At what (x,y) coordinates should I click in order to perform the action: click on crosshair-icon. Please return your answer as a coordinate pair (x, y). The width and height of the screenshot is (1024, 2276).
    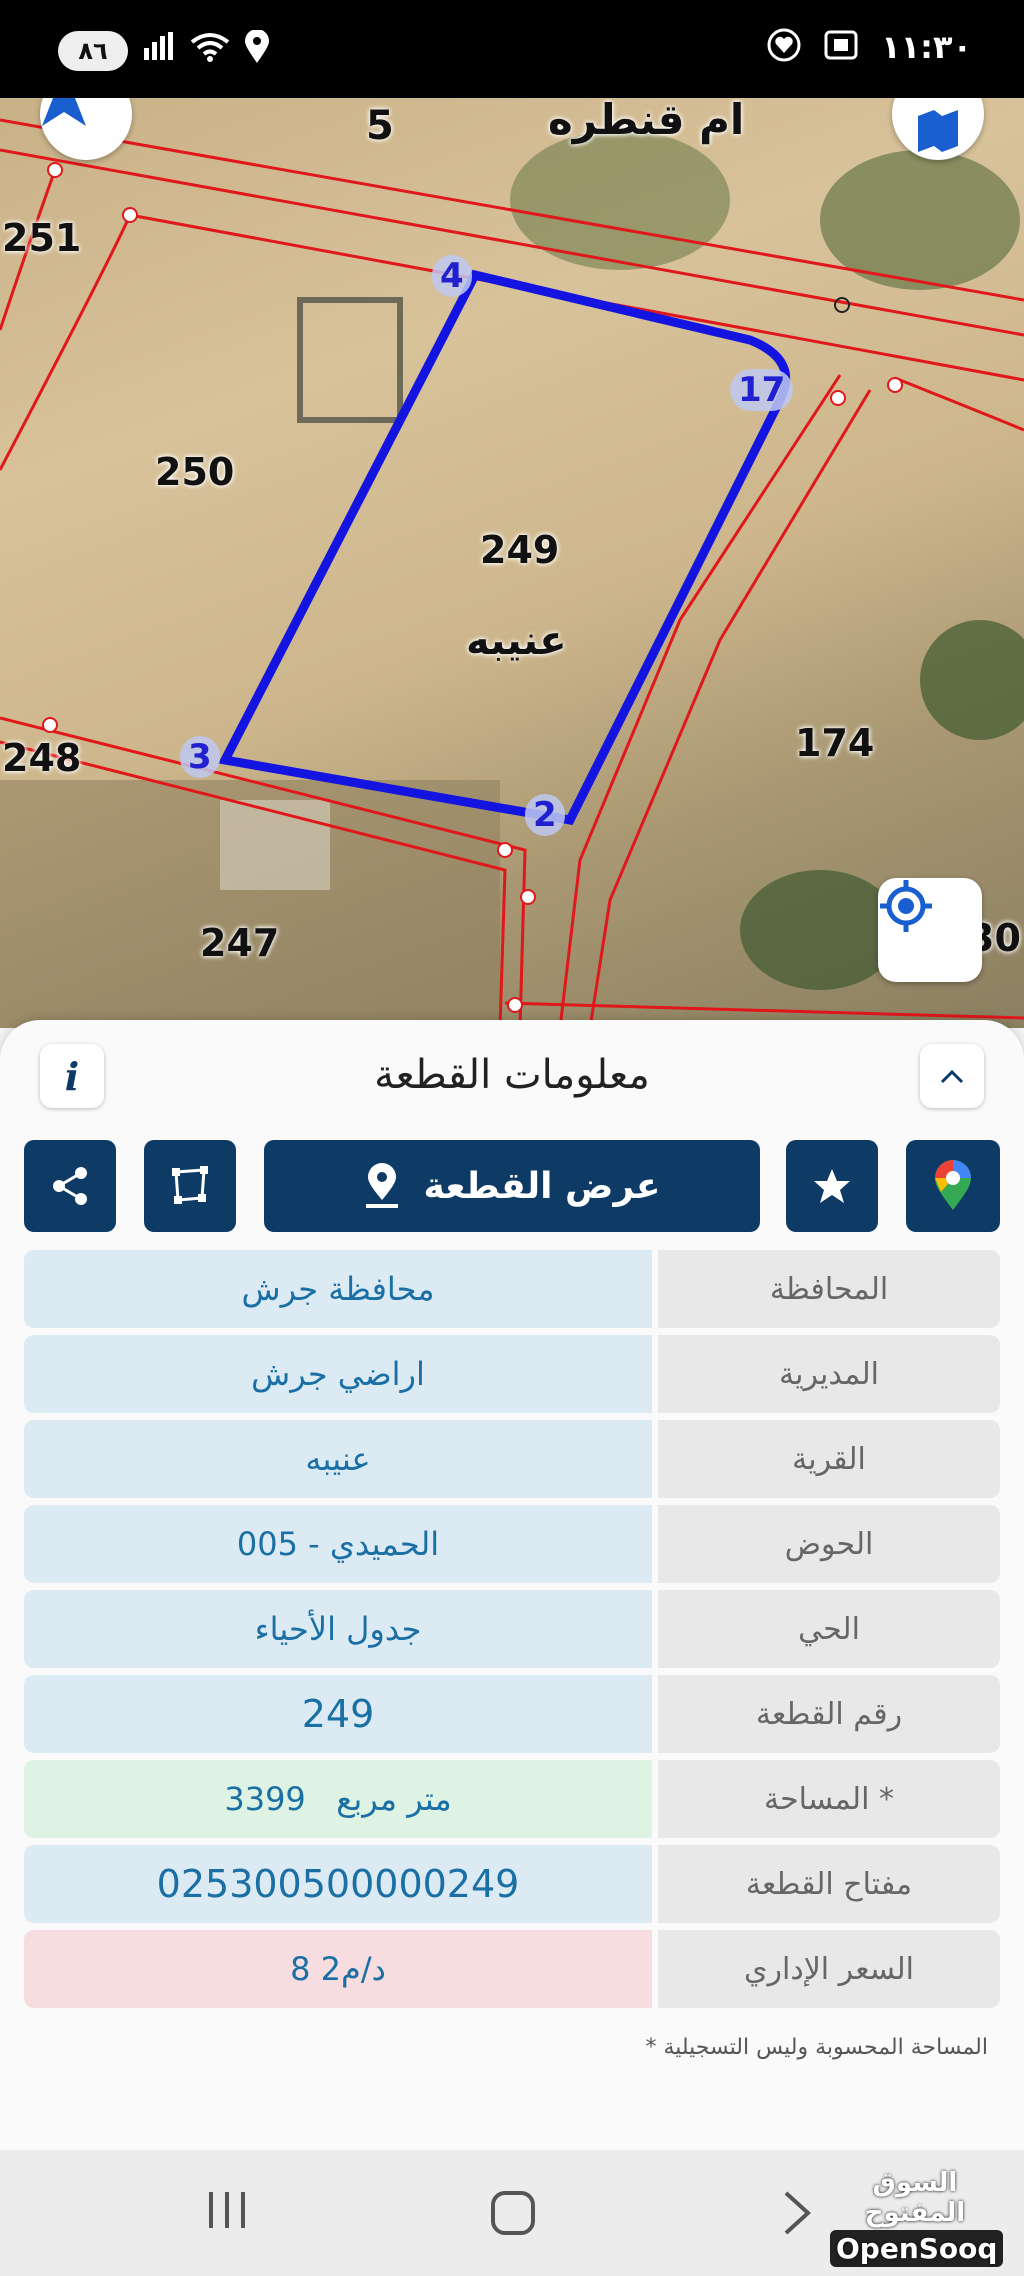
    Looking at the image, I should click on (906, 906).